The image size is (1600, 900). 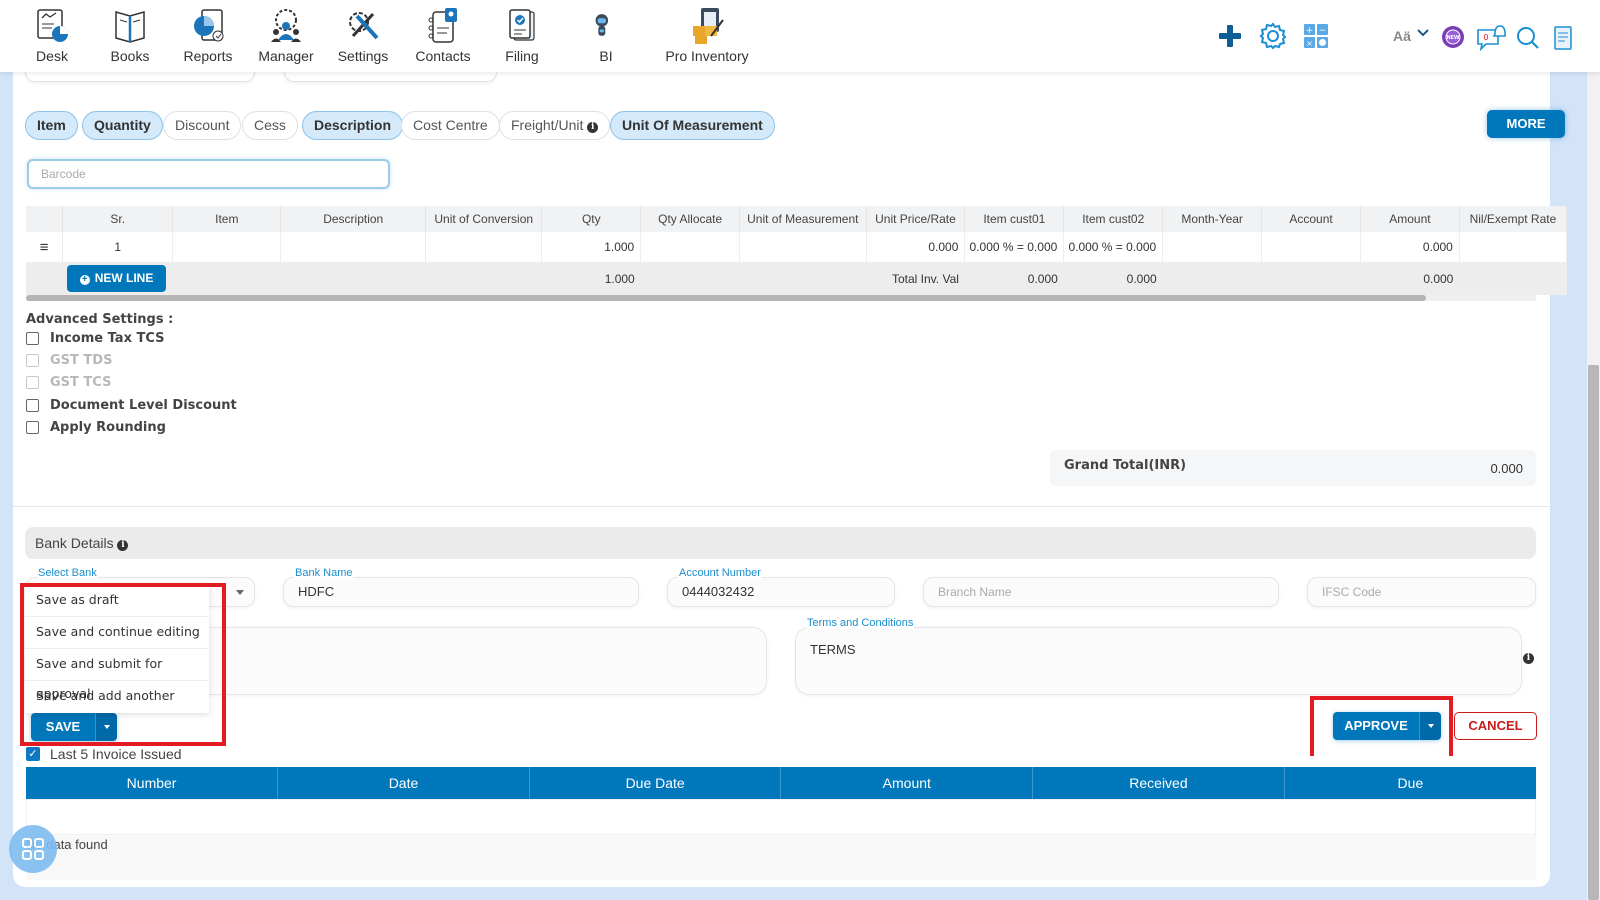 What do you see at coordinates (152, 783) in the screenshot?
I see `col-number: Number` at bounding box center [152, 783].